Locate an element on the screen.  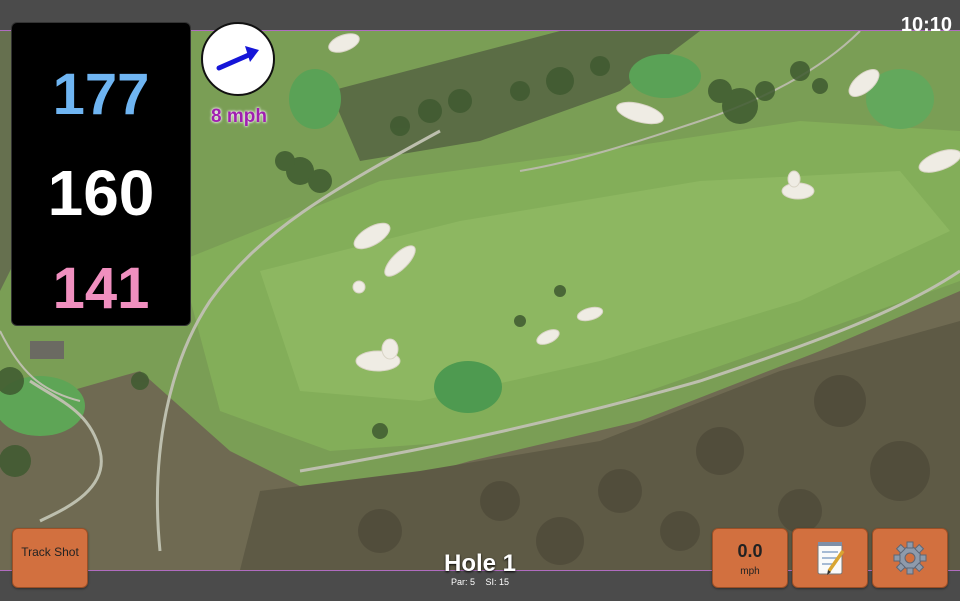
settings-button is located at coordinates (910, 558).